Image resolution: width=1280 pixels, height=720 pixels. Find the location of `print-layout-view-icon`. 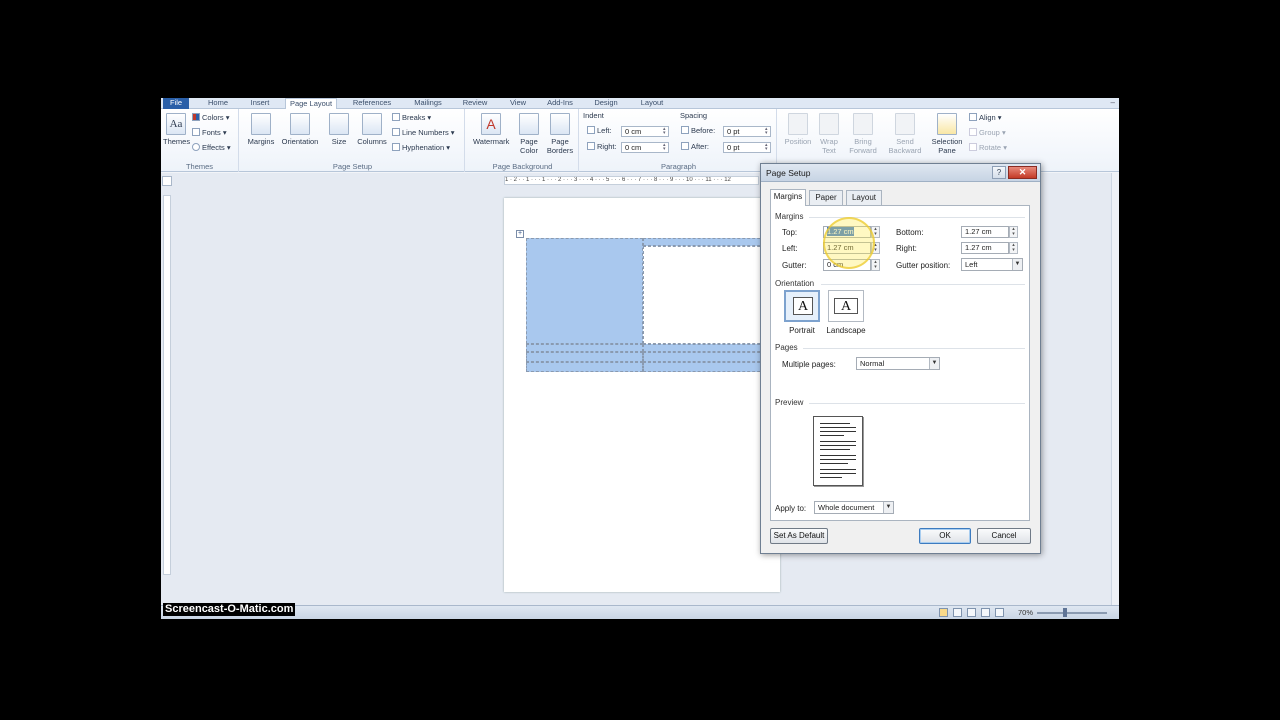

print-layout-view-icon is located at coordinates (943, 612).